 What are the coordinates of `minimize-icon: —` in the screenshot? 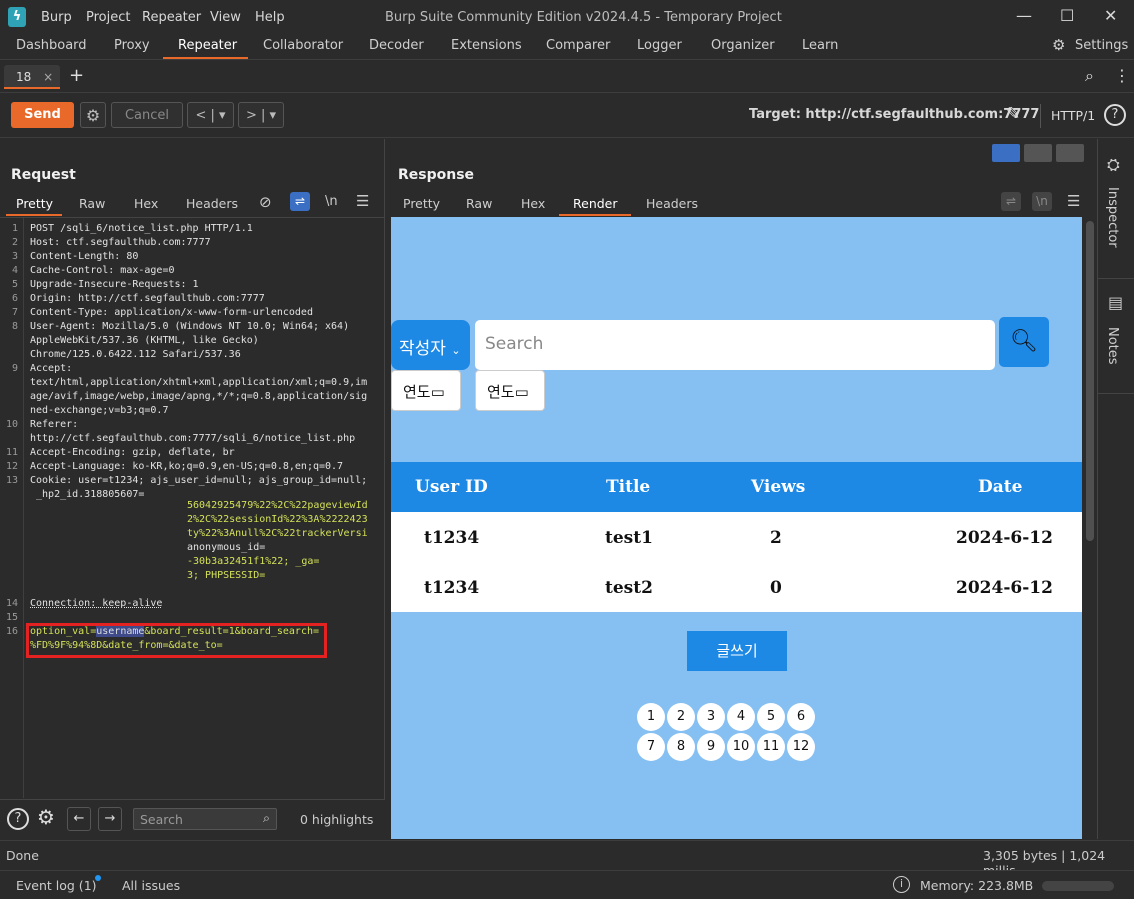 It's located at (1024, 15).